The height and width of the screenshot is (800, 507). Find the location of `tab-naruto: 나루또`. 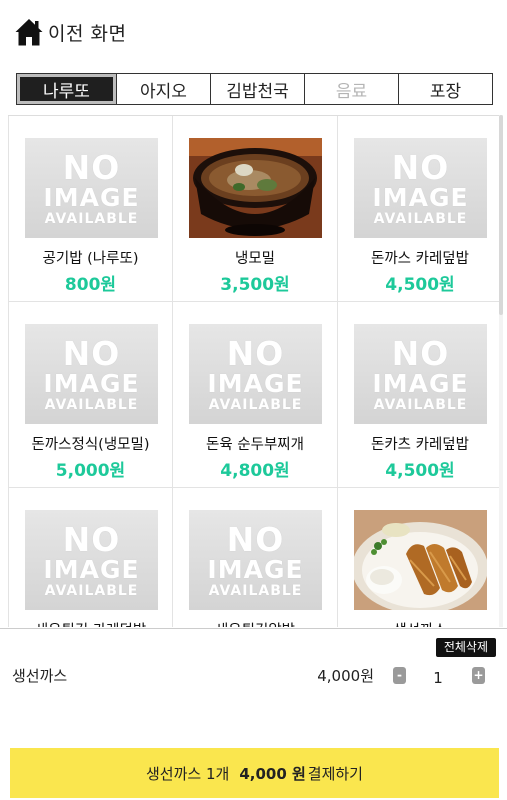

tab-naruto: 나루또 is located at coordinates (66, 89).